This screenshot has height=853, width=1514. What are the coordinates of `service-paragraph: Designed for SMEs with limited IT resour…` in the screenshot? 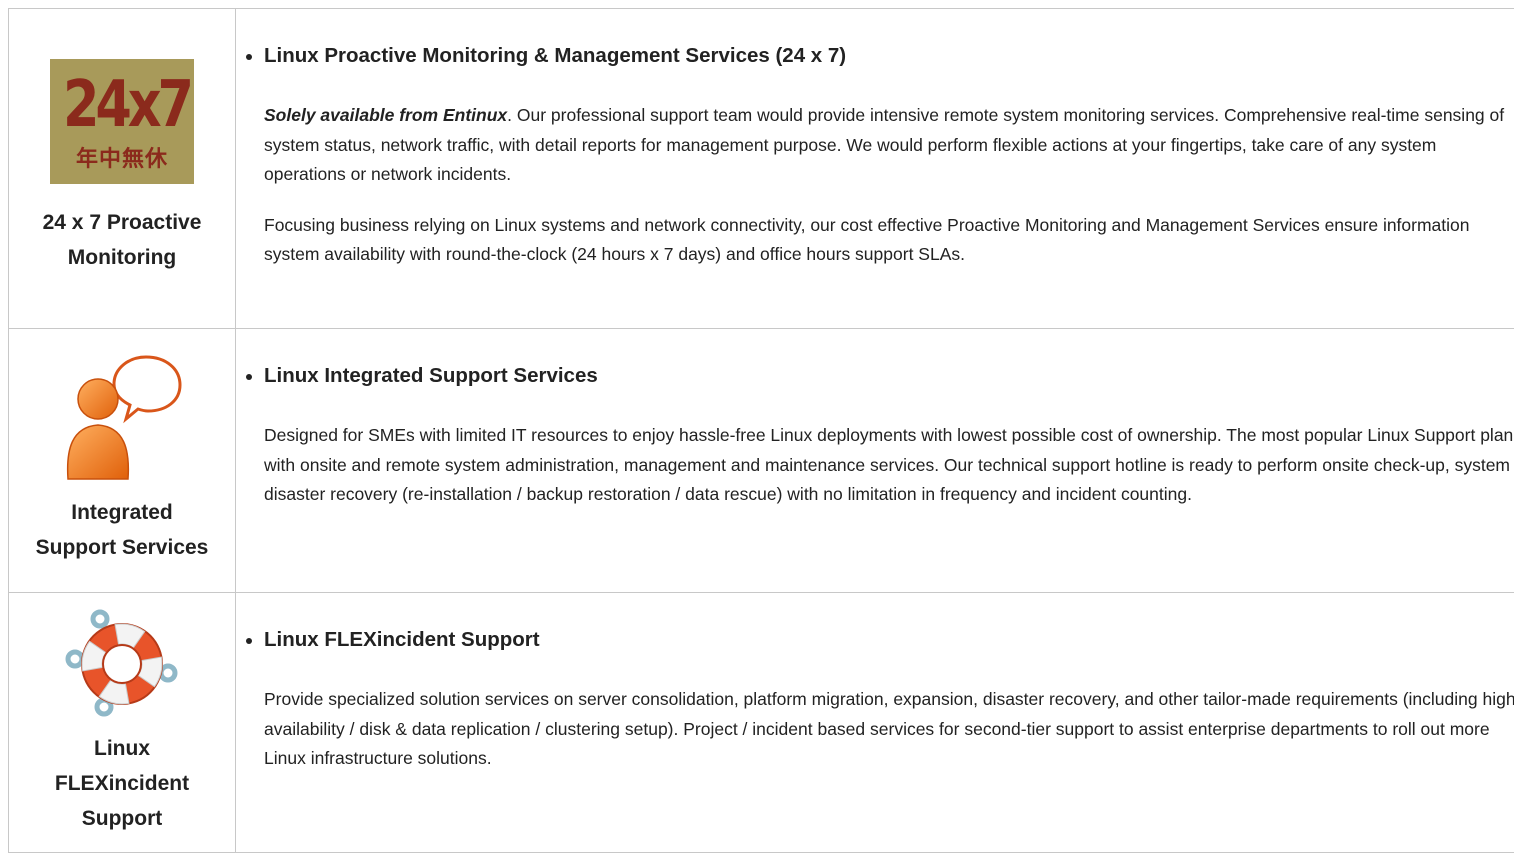 It's located at (875, 465).